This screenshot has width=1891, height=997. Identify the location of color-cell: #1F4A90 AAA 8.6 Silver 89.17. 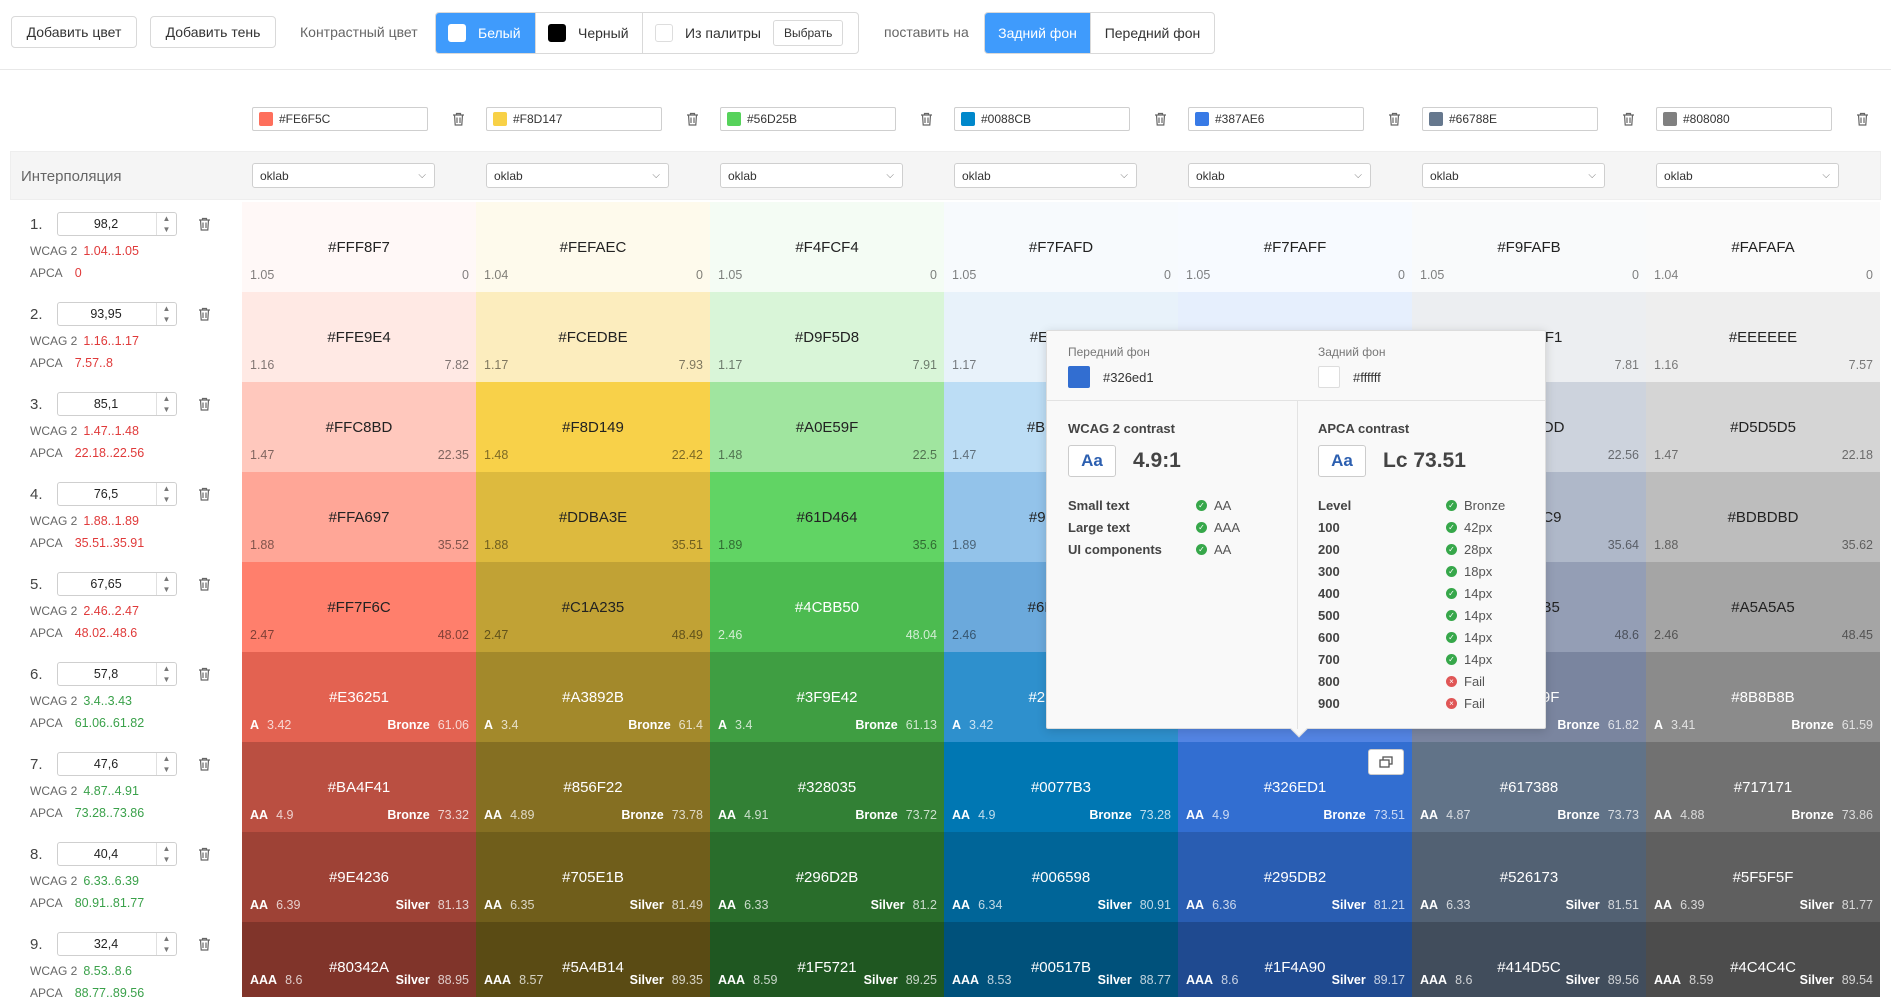
(1295, 959).